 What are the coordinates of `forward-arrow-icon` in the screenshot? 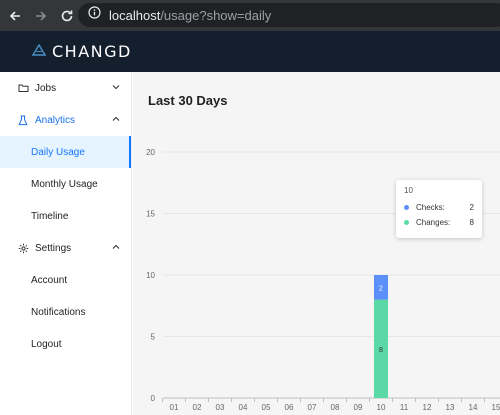 It's located at (41, 16).